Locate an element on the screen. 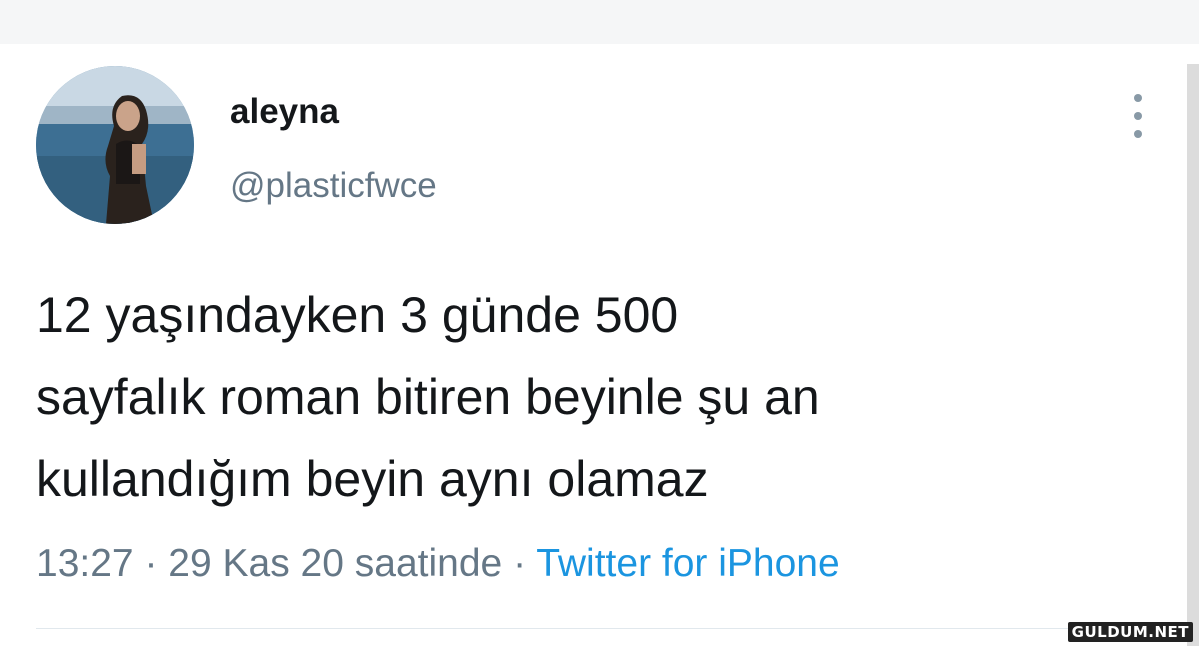  profile-photo is located at coordinates (115, 145).